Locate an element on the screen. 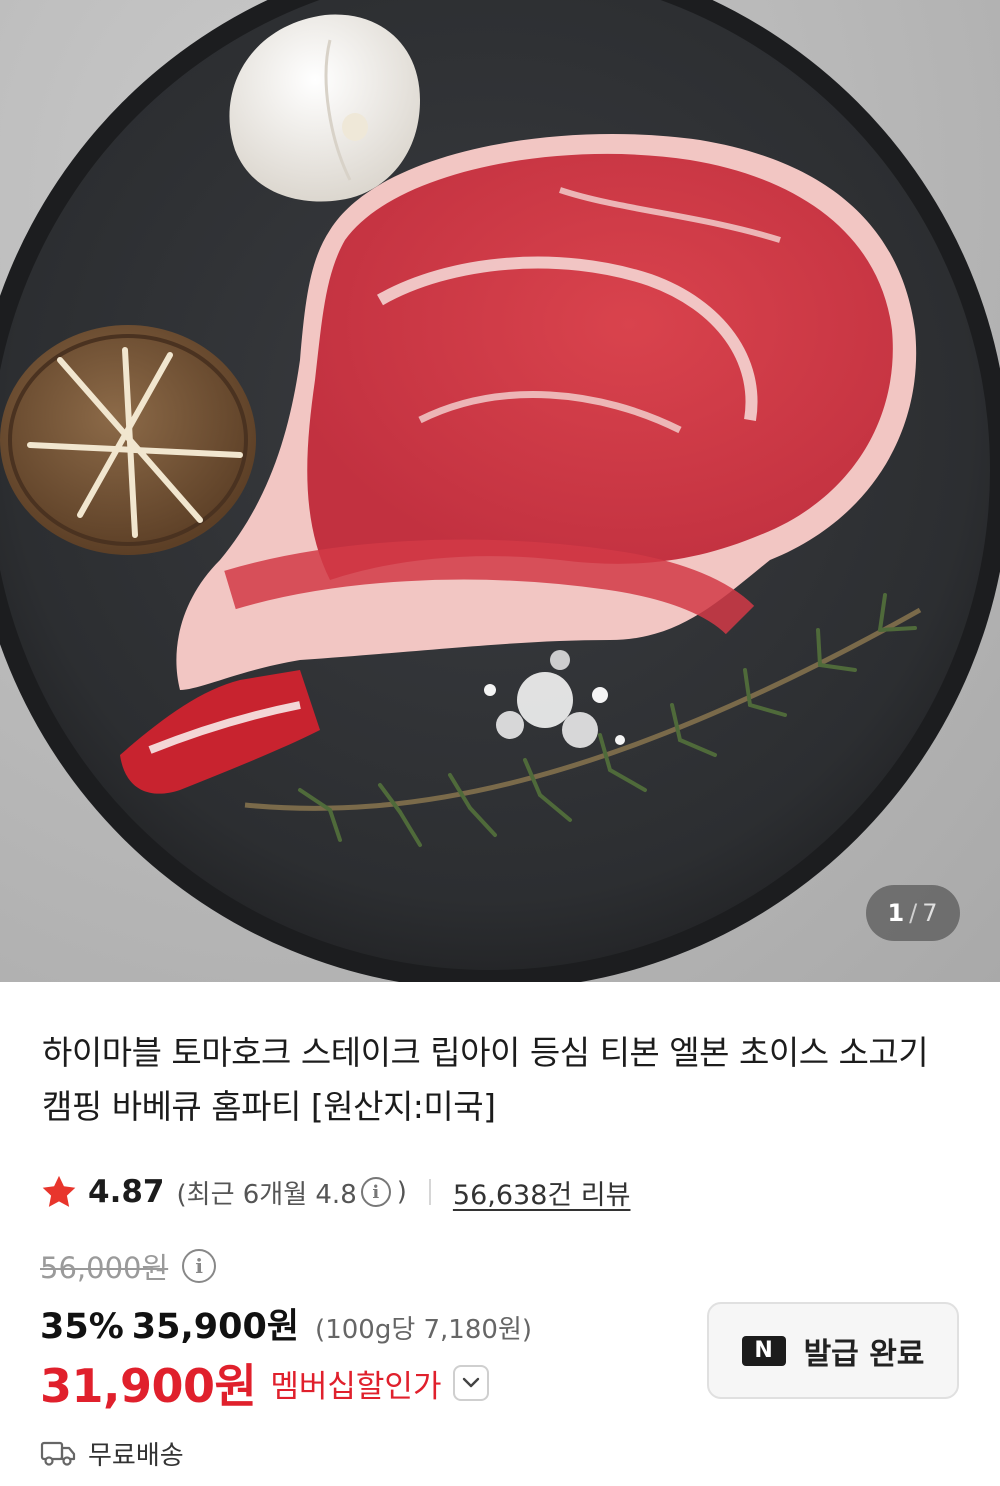 This screenshot has width=1000, height=1486. image-counter: 1 / 7 is located at coordinates (913, 913).